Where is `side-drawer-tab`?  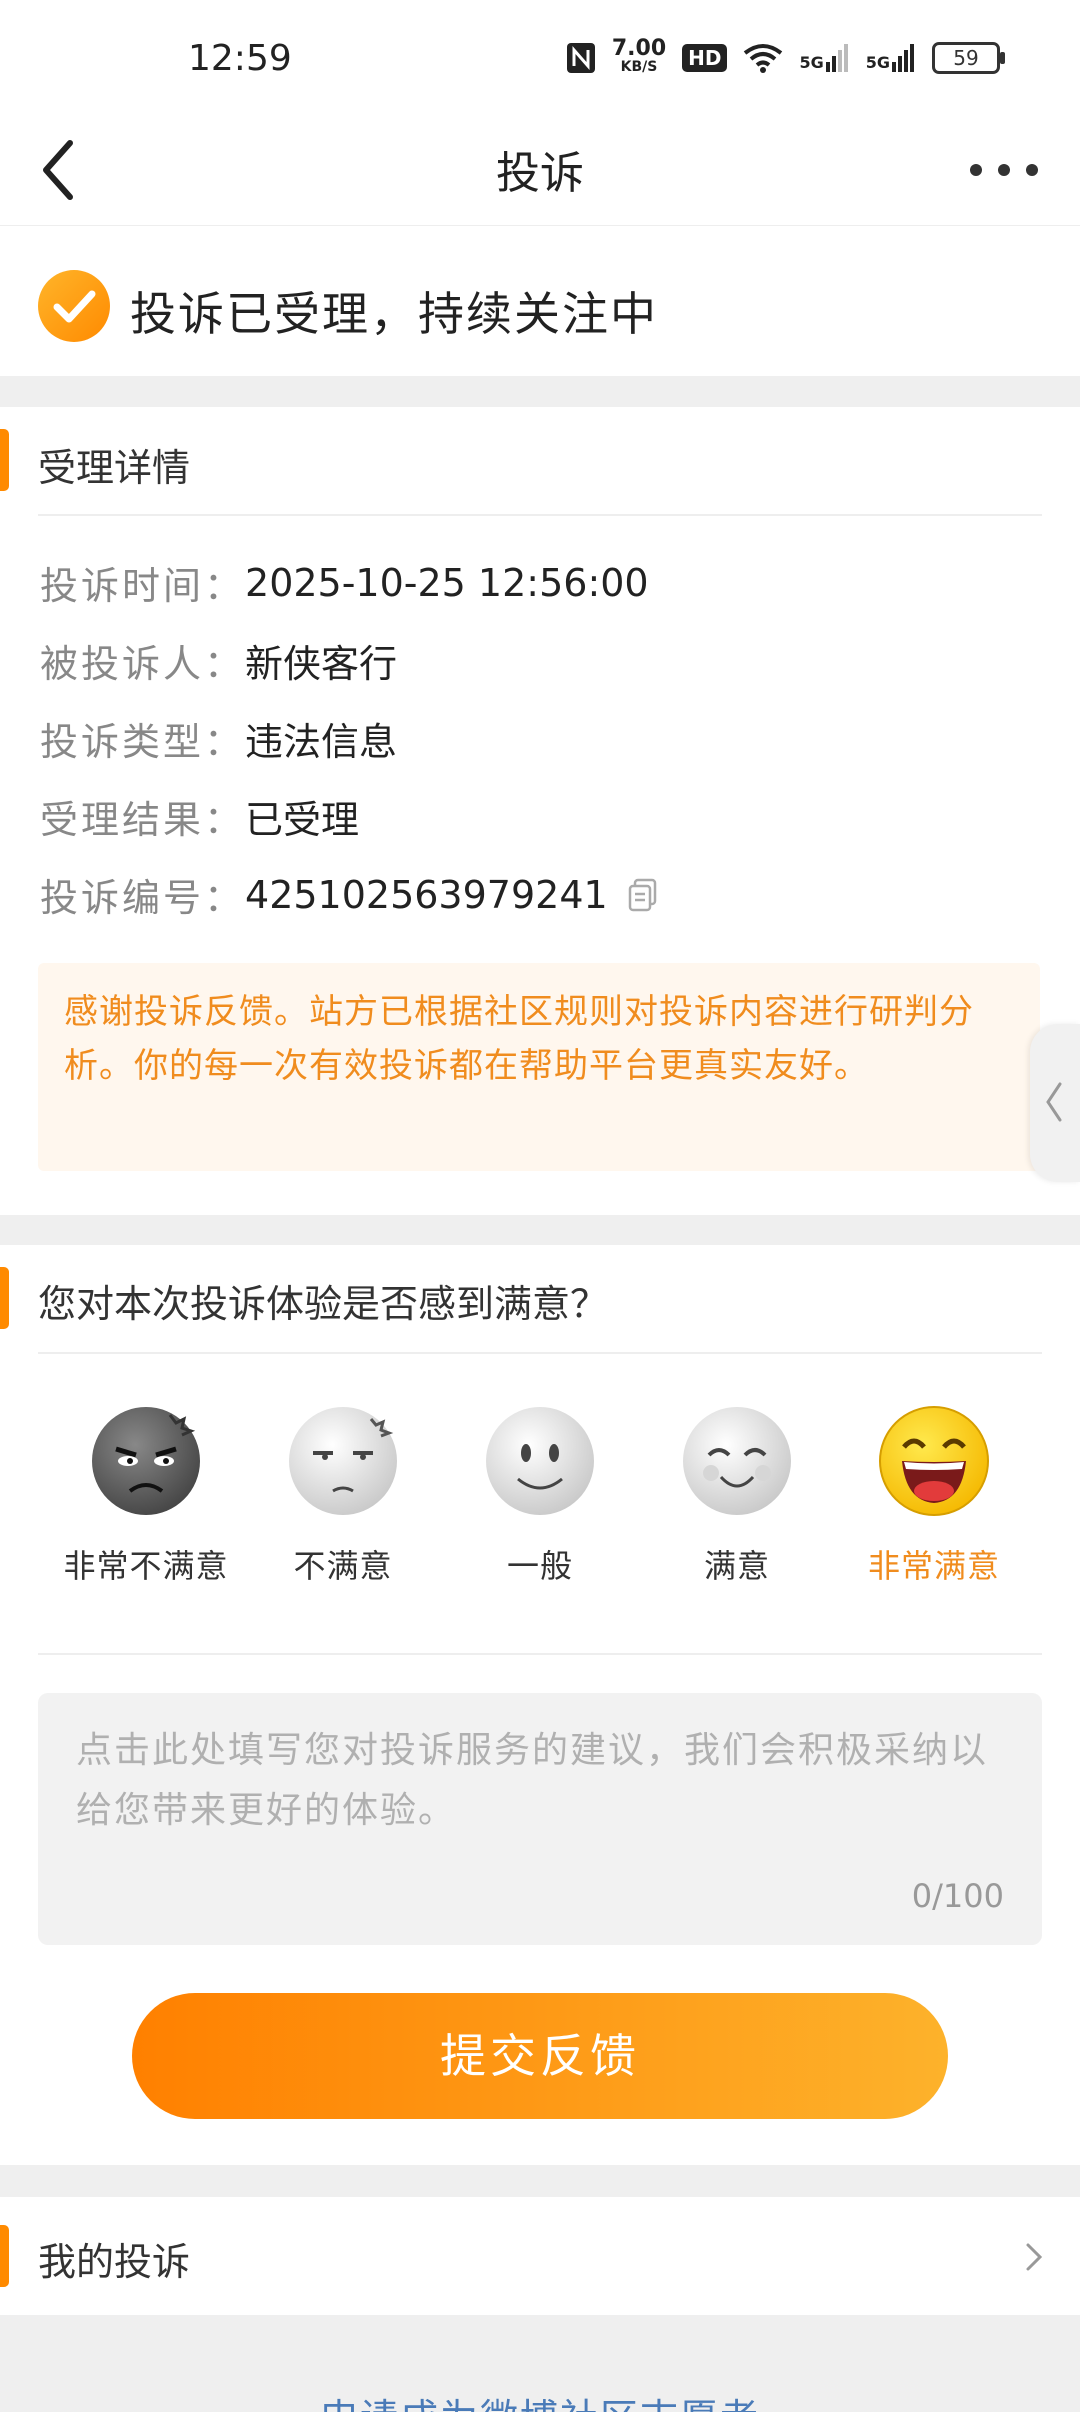
side-drawer-tab is located at coordinates (1055, 1103).